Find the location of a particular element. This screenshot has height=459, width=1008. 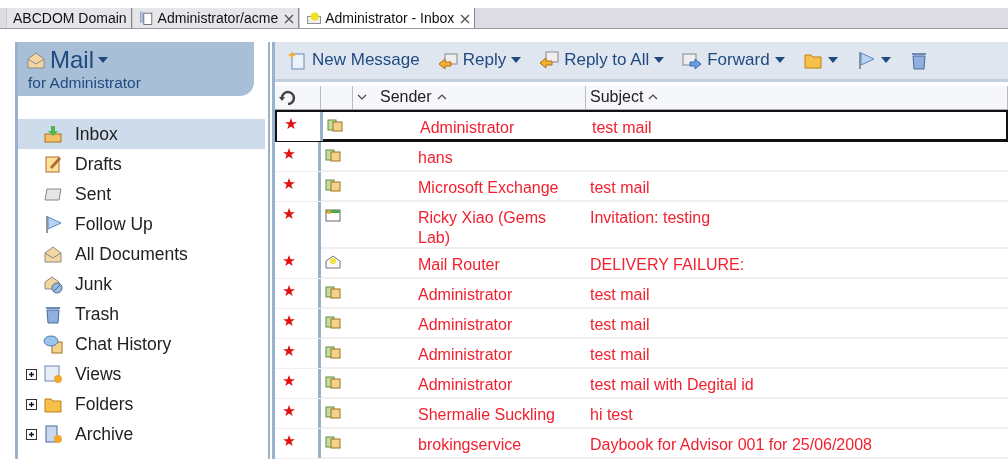

folder-item: Sent is located at coordinates (141, 194).